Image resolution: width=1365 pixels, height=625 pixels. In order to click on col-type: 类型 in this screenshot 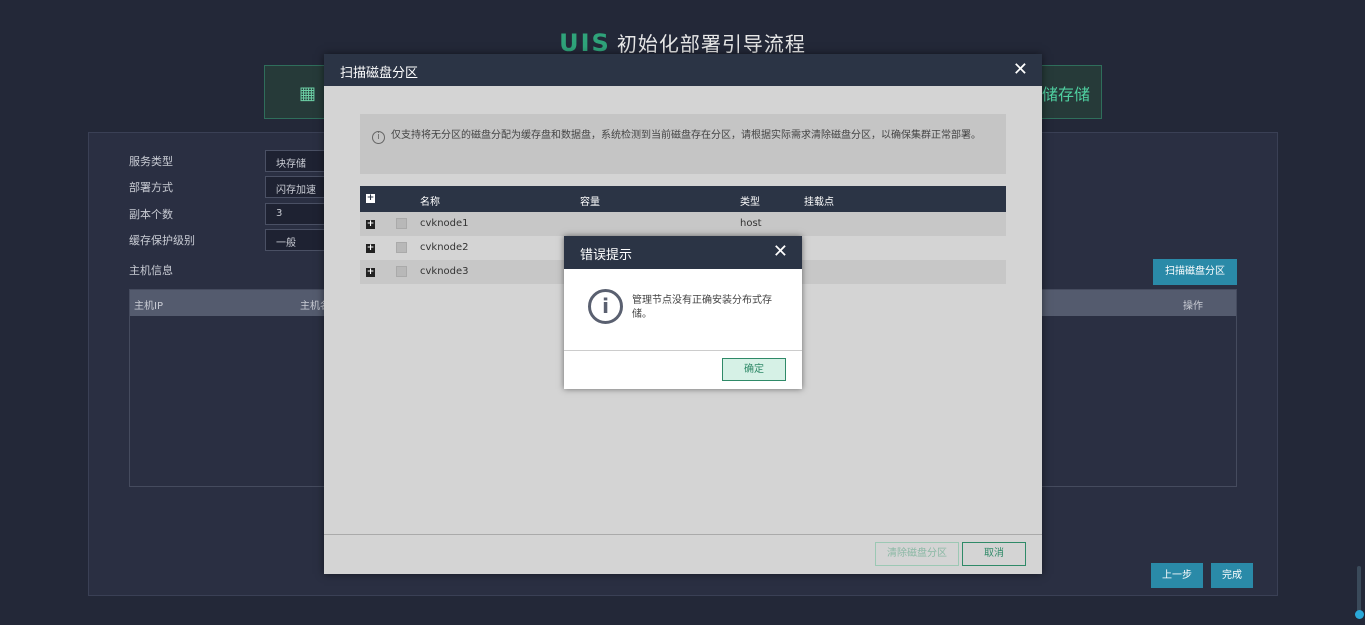, I will do `click(750, 202)`.